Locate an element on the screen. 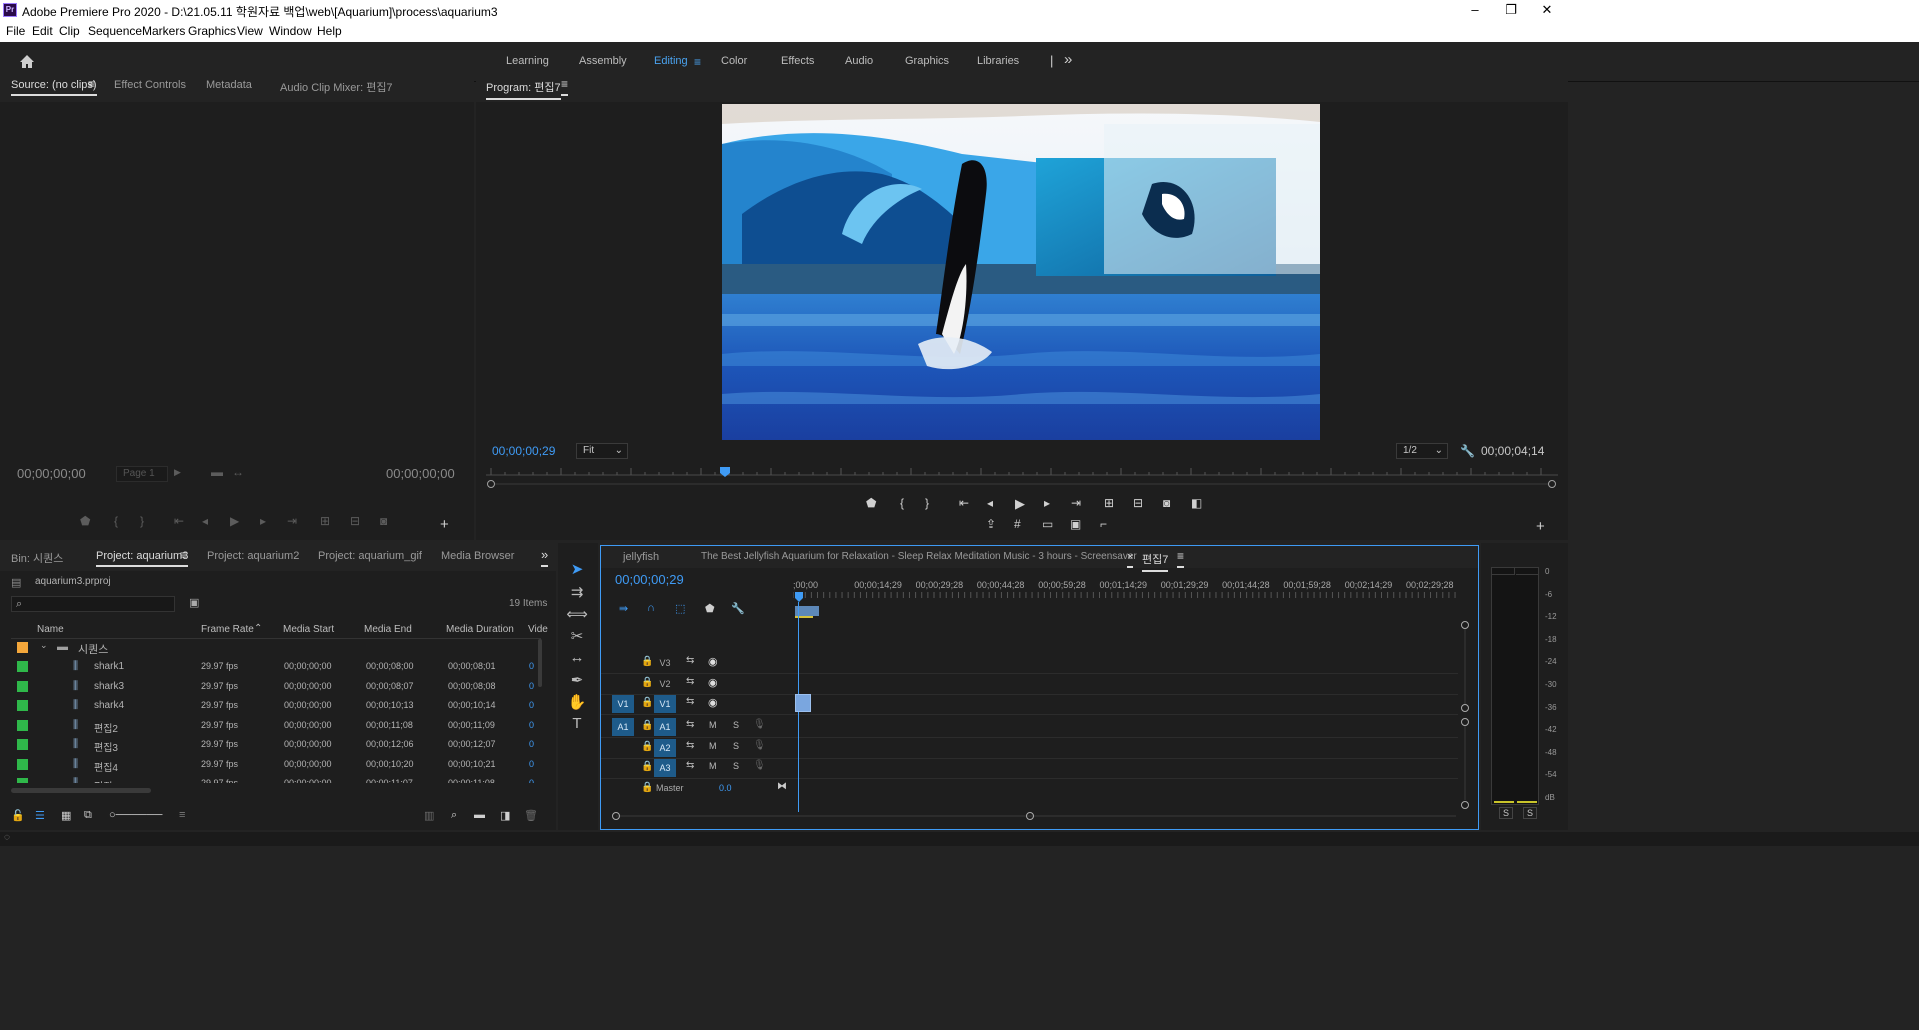 Image resolution: width=1919 pixels, height=1030 pixels. track-target-v2: V2 is located at coordinates (665, 684).